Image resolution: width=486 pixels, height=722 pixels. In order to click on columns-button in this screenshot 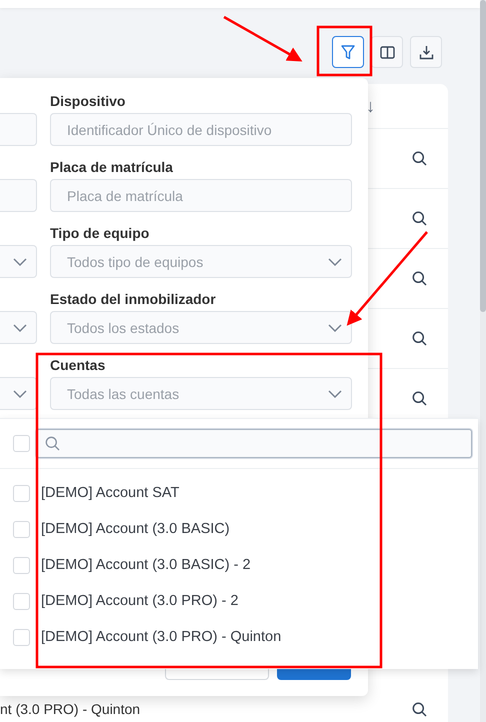, I will do `click(387, 52)`.